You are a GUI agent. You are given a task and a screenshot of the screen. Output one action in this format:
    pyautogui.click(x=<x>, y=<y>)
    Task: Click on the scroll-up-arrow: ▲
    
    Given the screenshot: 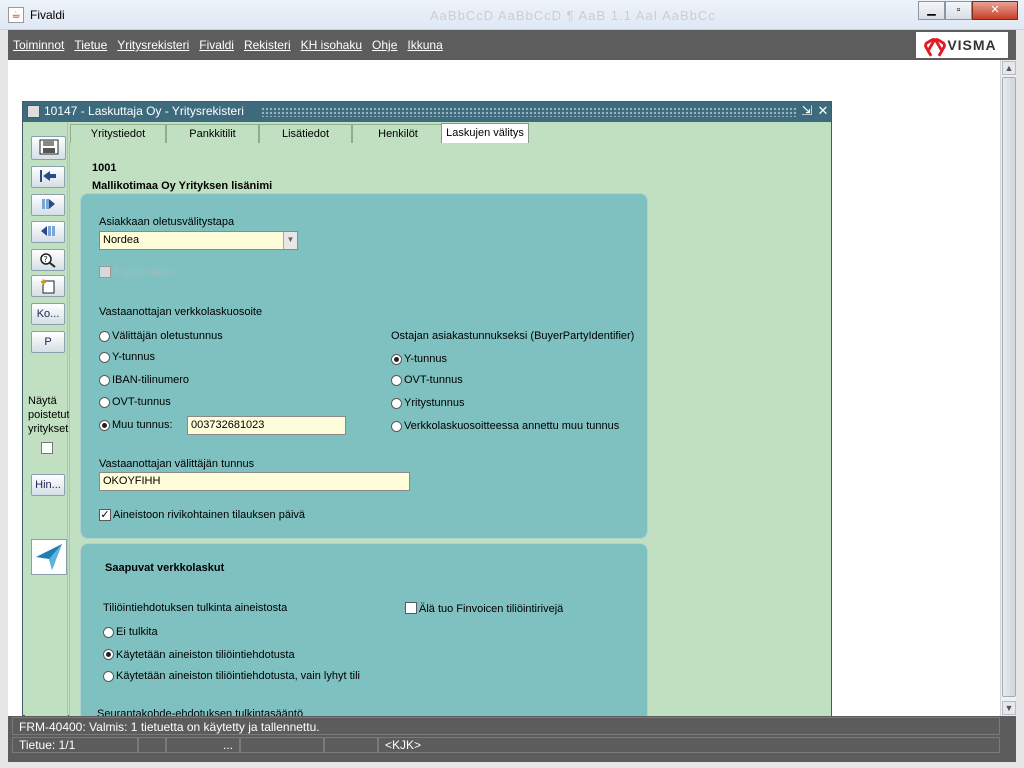 What is the action you would take?
    pyautogui.click(x=1009, y=68)
    